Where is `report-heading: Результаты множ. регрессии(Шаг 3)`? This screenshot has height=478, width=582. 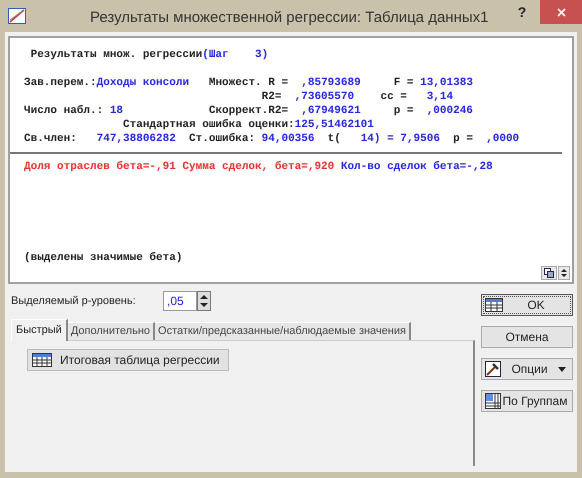 report-heading: Результаты множ. регрессии(Шаг 3) is located at coordinates (150, 55).